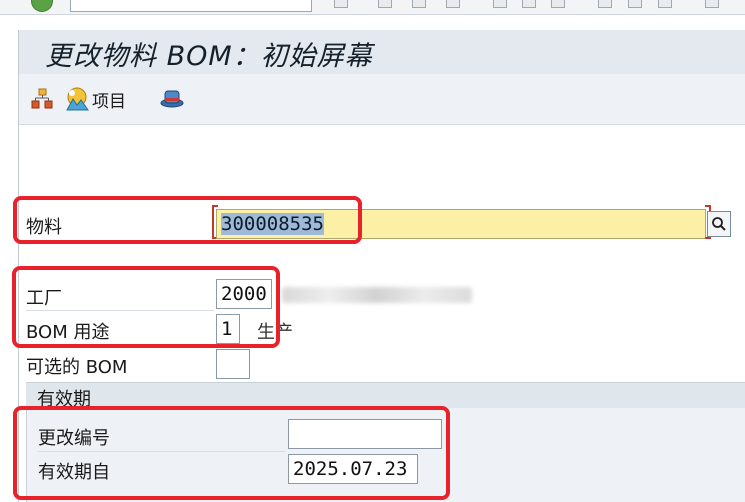 The height and width of the screenshot is (502, 745). What do you see at coordinates (461, 224) in the screenshot?
I see `material-input: 300008535` at bounding box center [461, 224].